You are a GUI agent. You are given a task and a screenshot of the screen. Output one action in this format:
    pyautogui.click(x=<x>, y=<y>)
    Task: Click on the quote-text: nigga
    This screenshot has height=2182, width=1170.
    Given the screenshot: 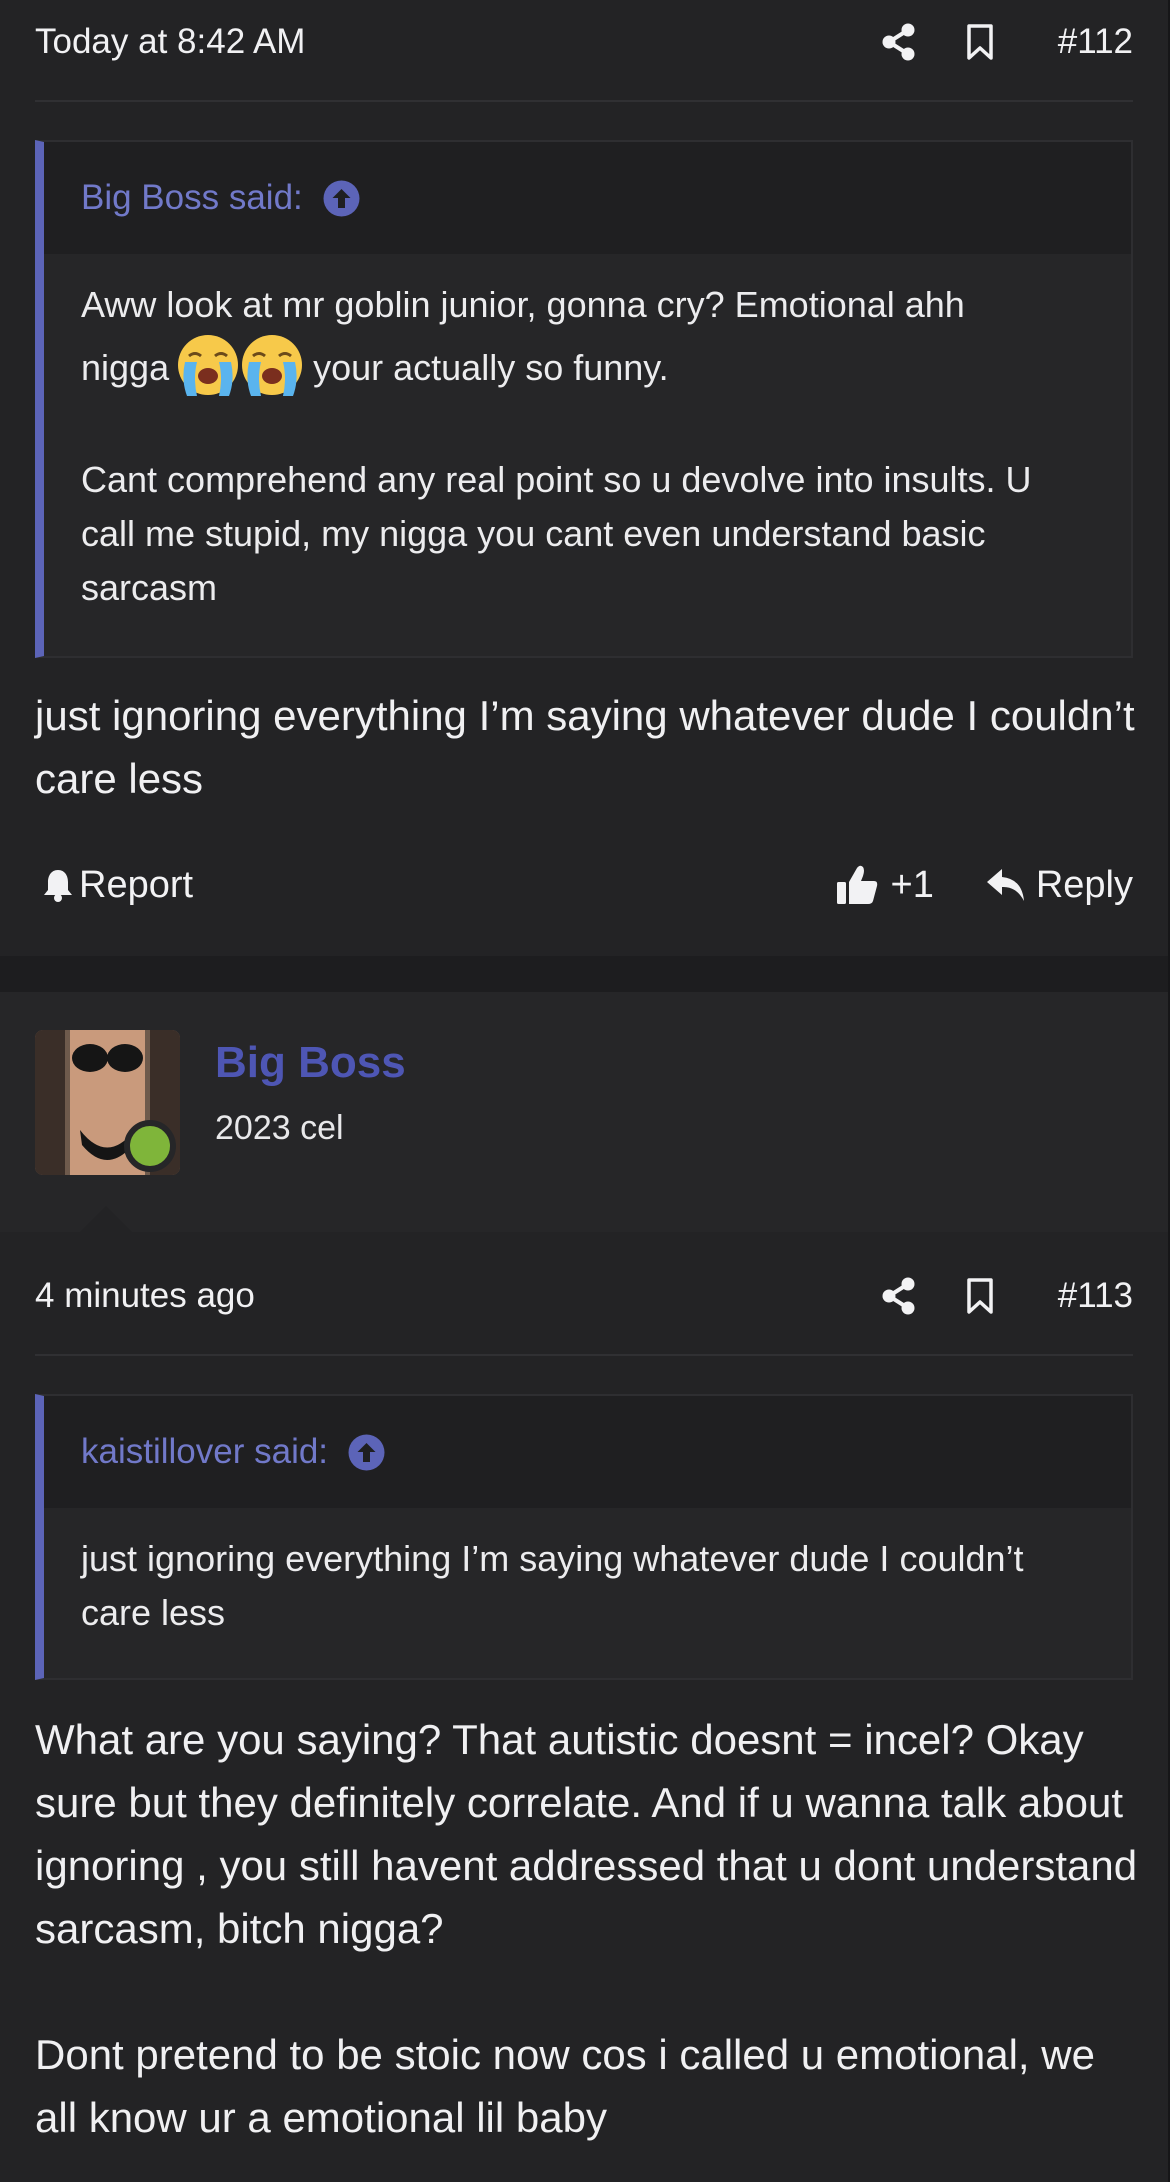 What is the action you would take?
    pyautogui.click(x=125, y=367)
    